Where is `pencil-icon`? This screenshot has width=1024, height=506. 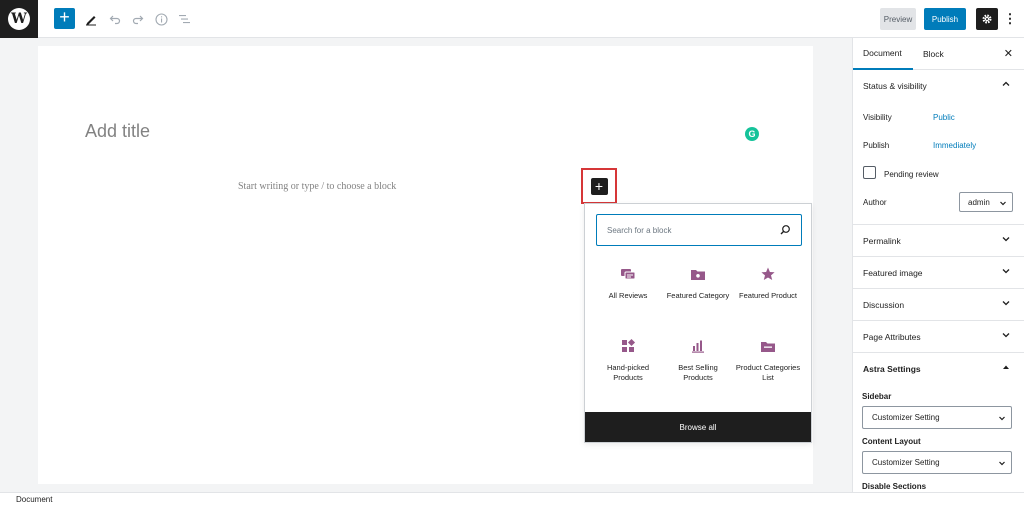
pencil-icon is located at coordinates (91, 21).